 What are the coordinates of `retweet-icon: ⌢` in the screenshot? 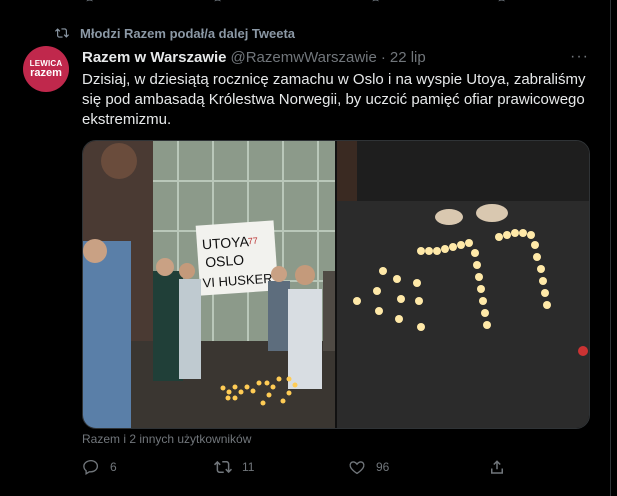 It's located at (218, 3).